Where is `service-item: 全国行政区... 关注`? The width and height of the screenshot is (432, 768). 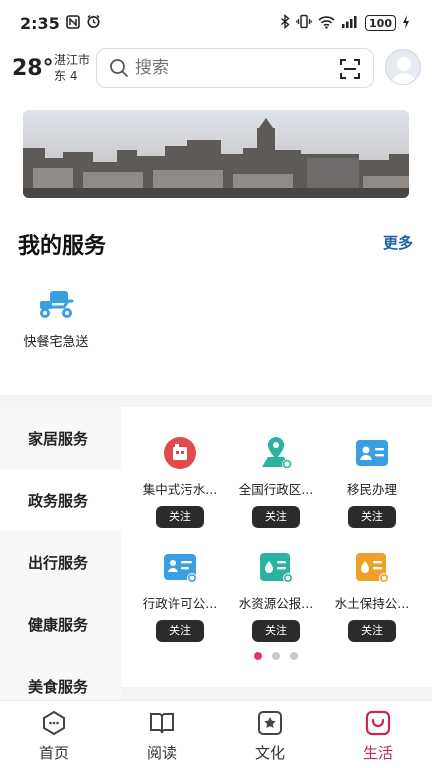
service-item: 全国行政区... 关注 is located at coordinates (276, 481).